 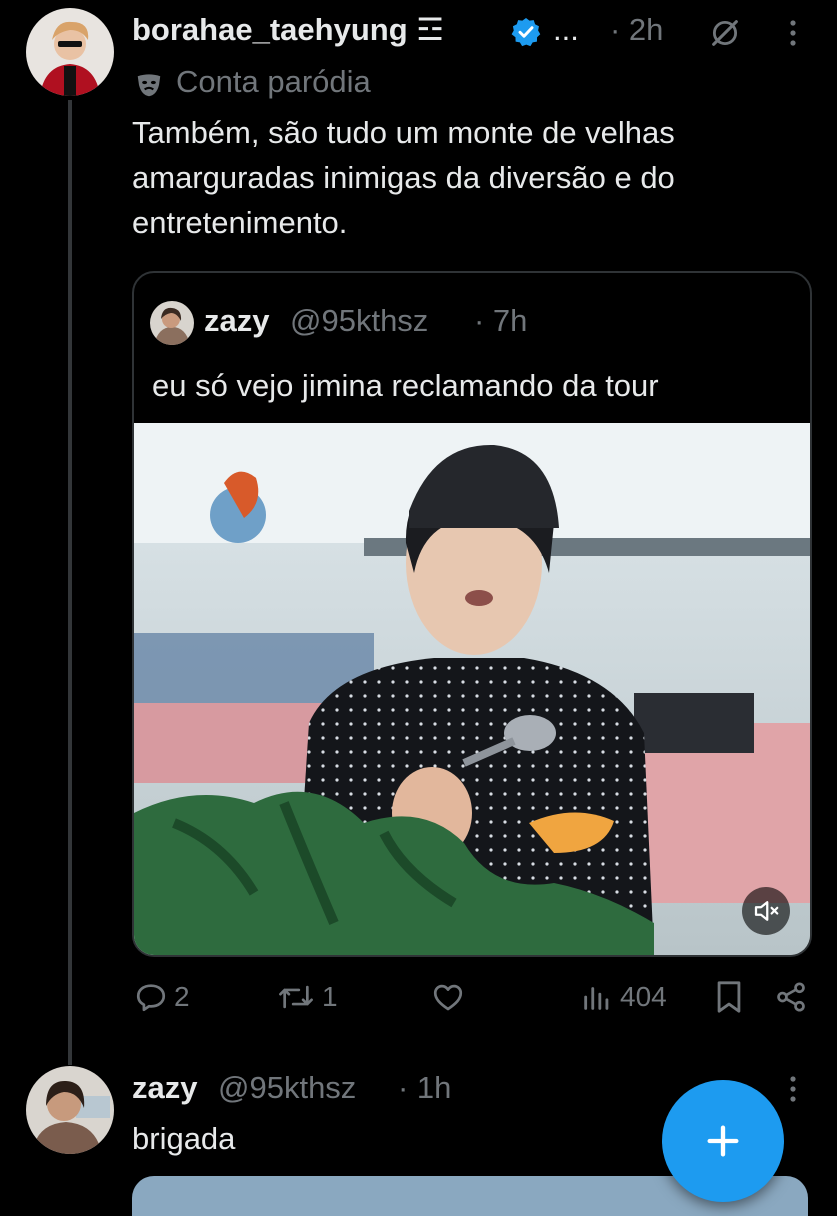 I want to click on thread-connector-line, so click(x=70, y=582).